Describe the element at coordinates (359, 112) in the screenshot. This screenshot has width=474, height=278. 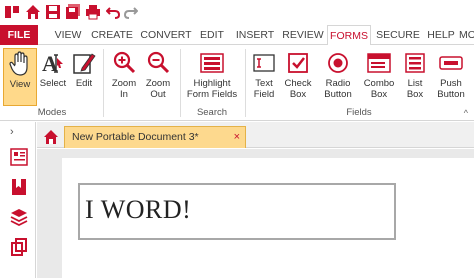
I see `fields-group-label: Fields` at that location.